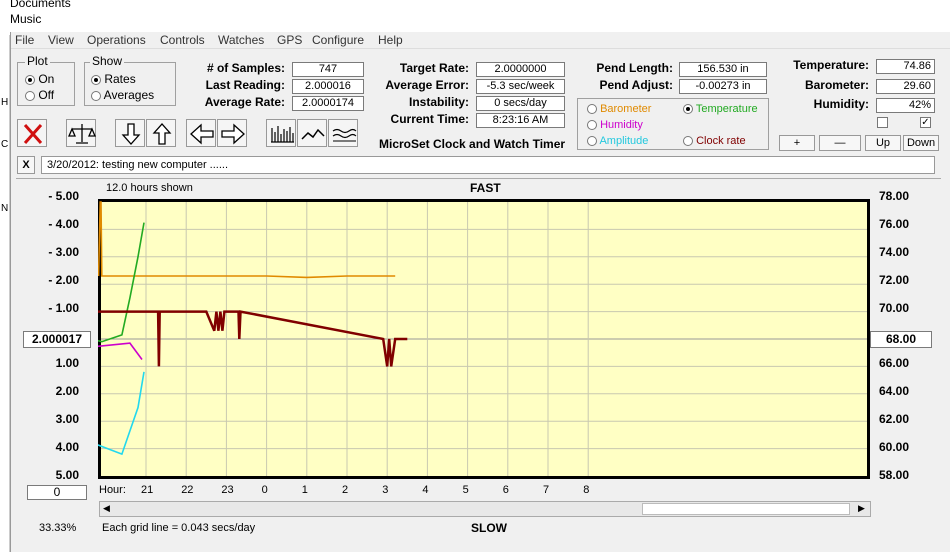 This screenshot has height=552, width=950. Describe the element at coordinates (894, 196) in the screenshot. I see `right-axis-tick: 78.00` at that location.